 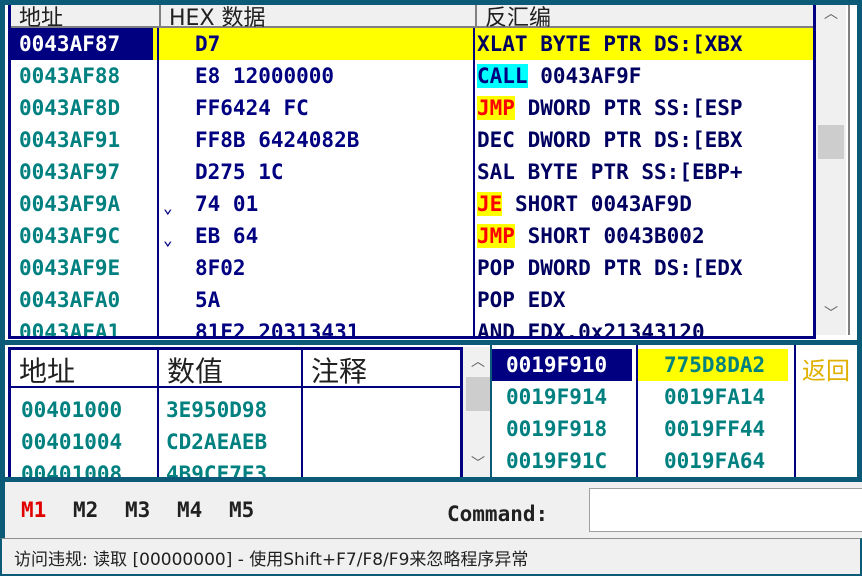 I want to click on instruction-address: 0043AF8D, so click(x=70, y=108).